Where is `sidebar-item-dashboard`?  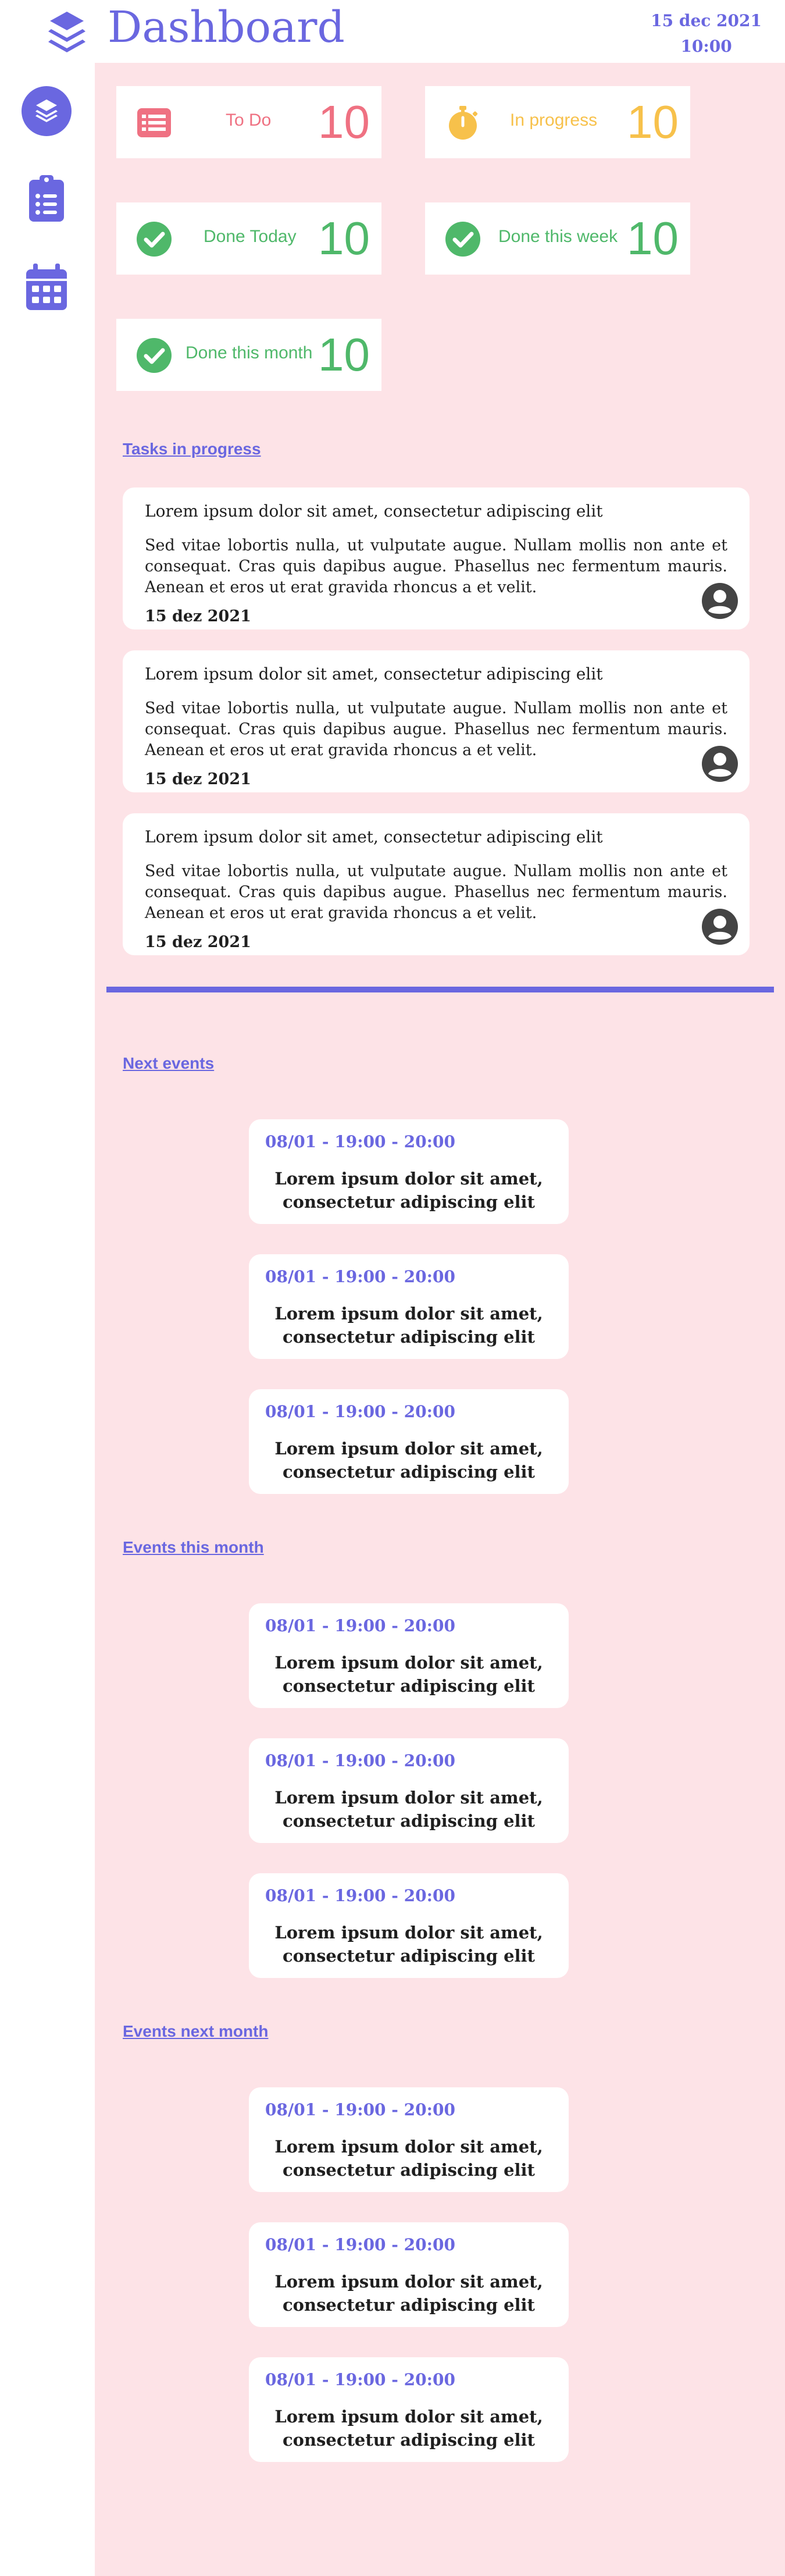 sidebar-item-dashboard is located at coordinates (47, 111).